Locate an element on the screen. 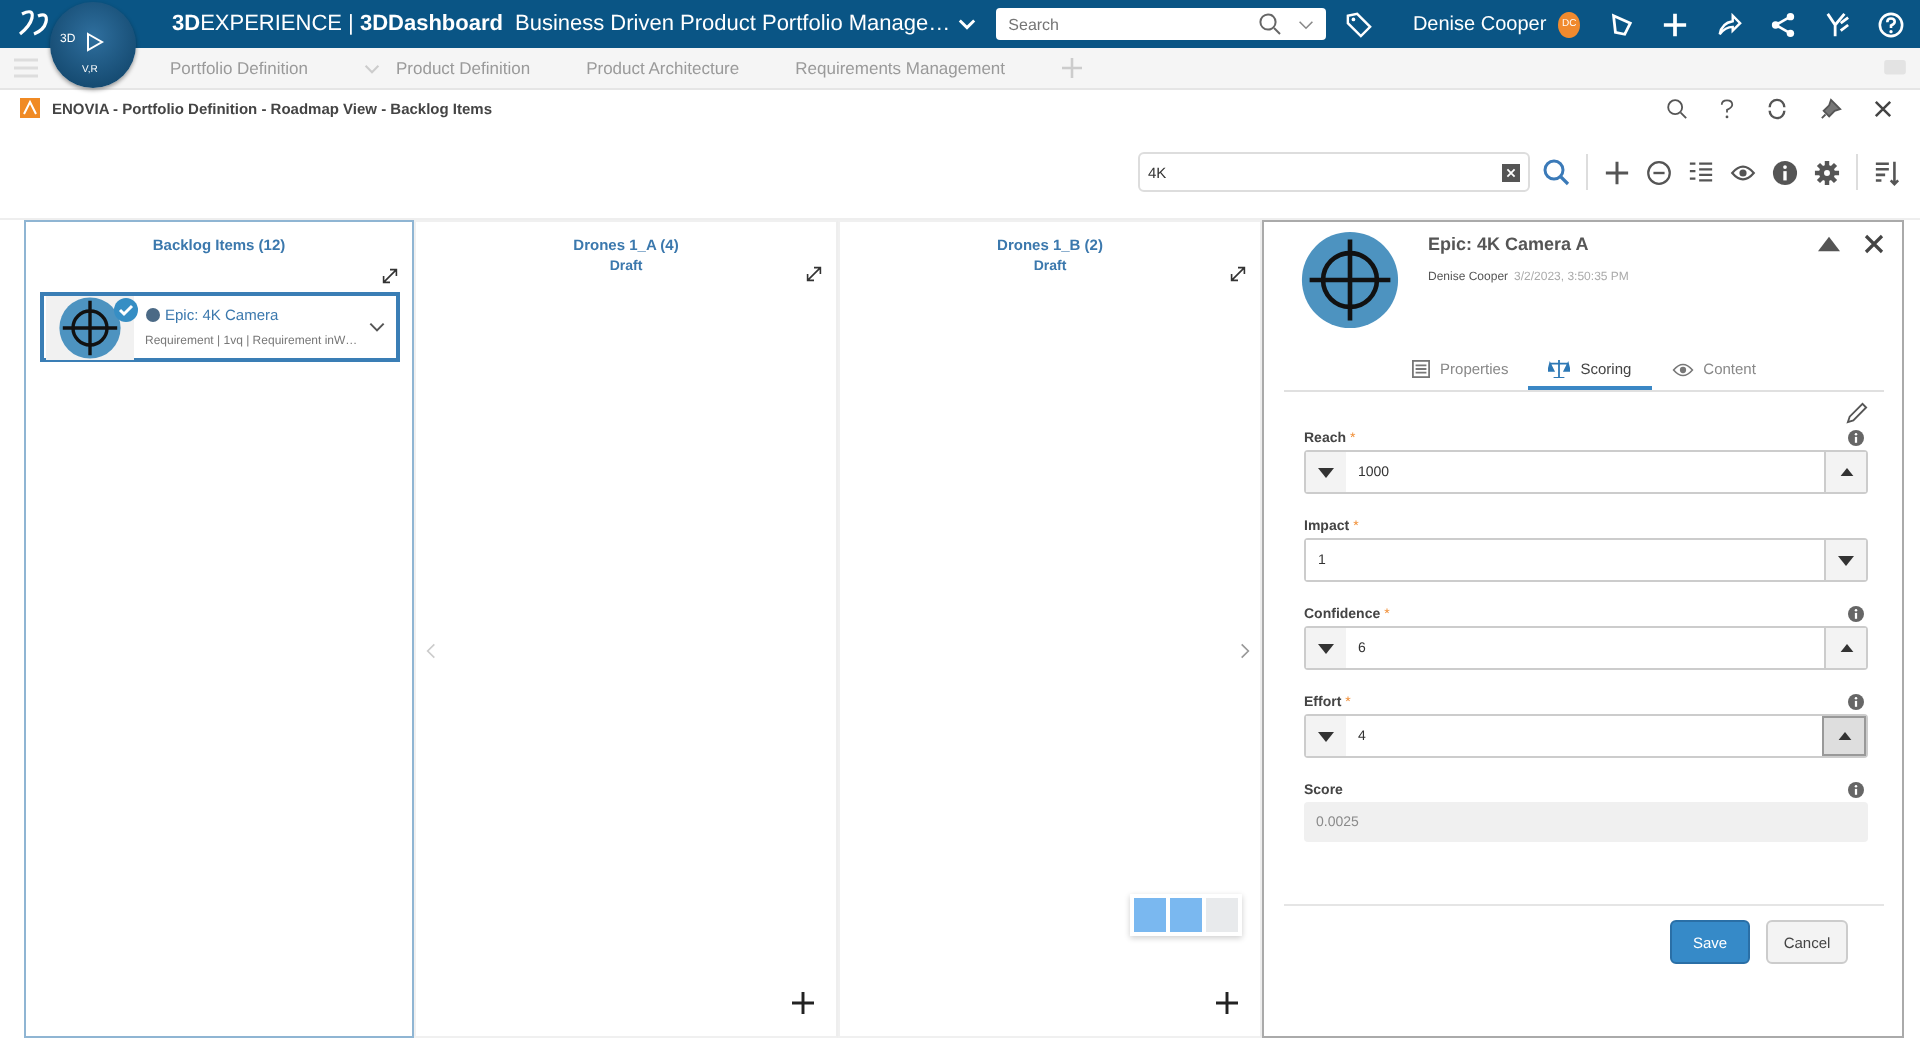 The height and width of the screenshot is (1040, 1920). checklist-icon is located at coordinates (1701, 172).